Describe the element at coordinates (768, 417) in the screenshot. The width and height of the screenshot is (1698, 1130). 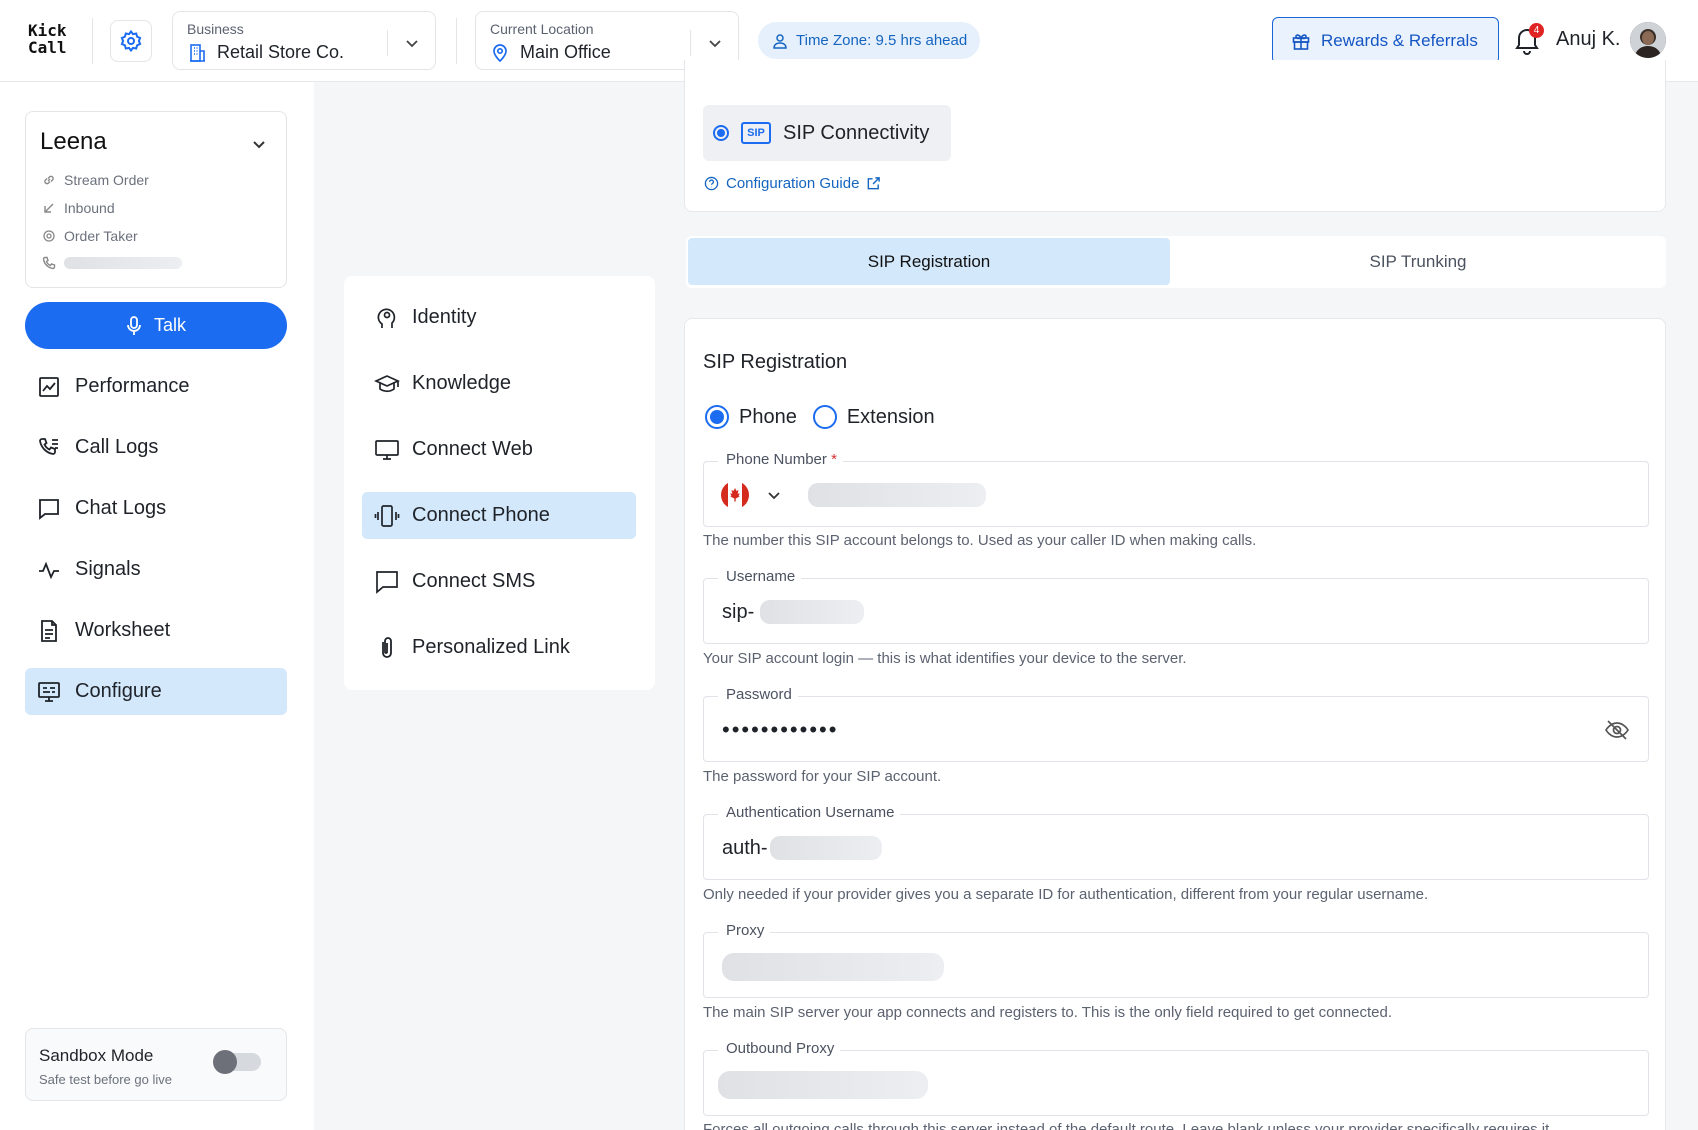
I see `phone-radio-label: Phone` at that location.